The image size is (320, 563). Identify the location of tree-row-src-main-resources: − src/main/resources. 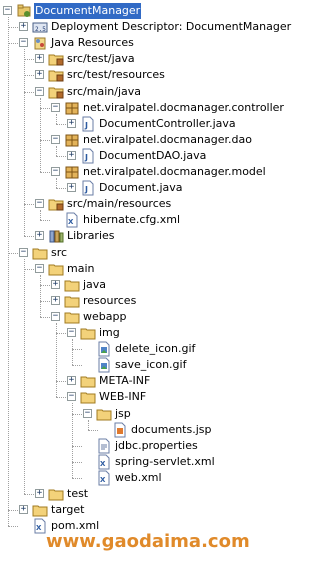
(136, 204).